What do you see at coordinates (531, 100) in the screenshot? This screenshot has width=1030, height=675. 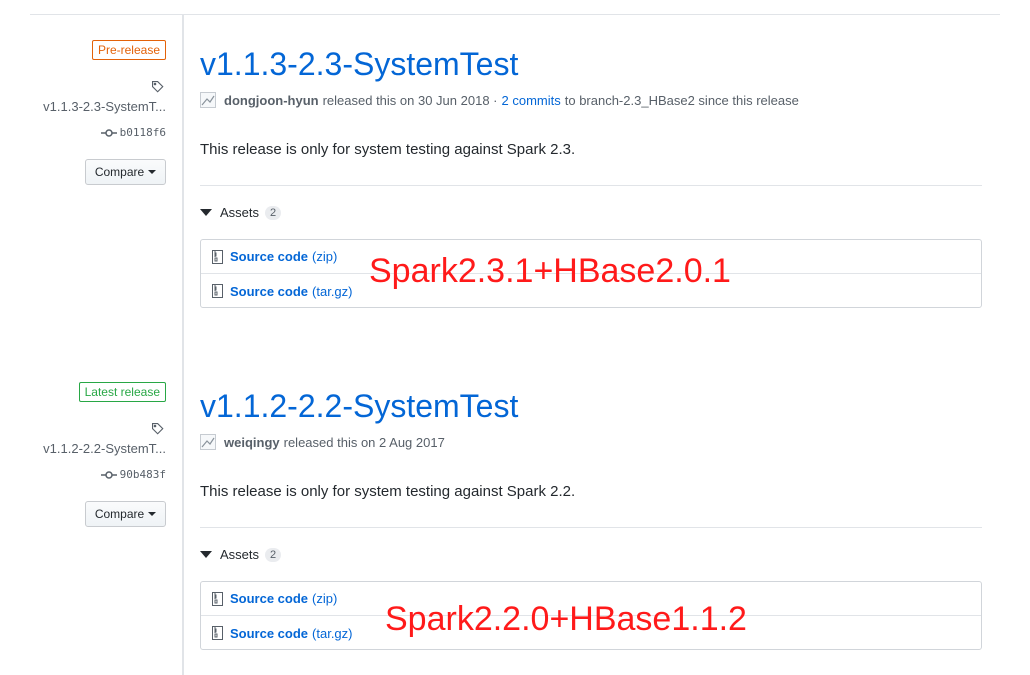 I see `commits-link: 2 commits` at bounding box center [531, 100].